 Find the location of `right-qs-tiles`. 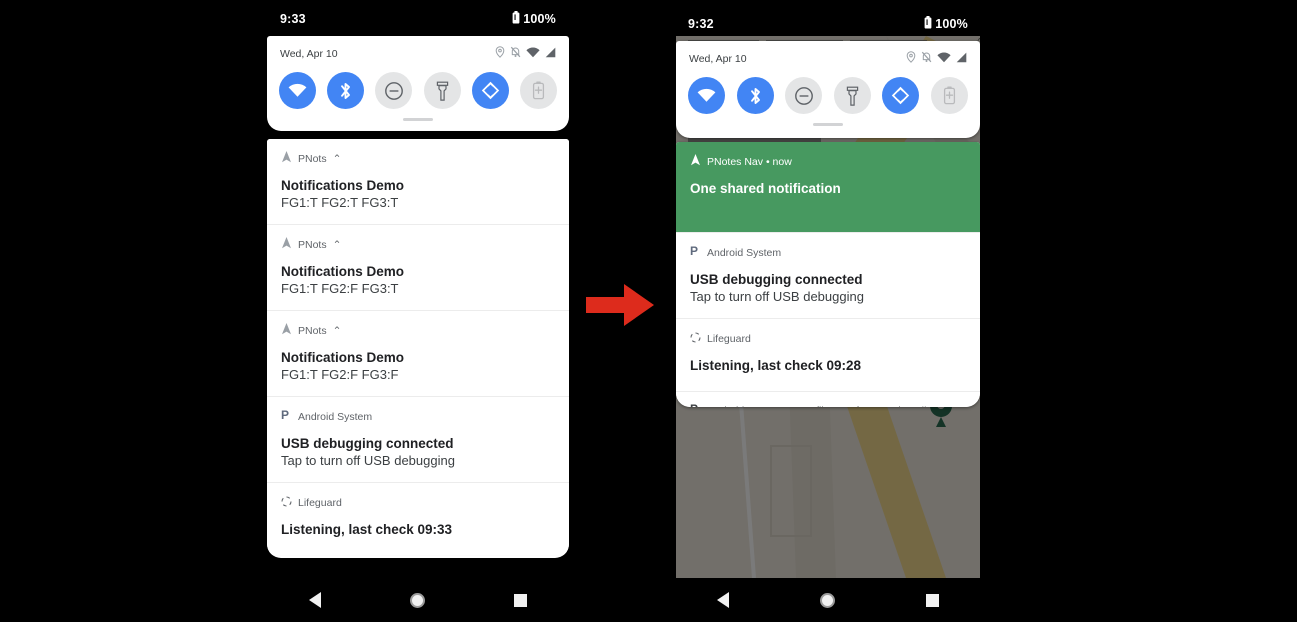

right-qs-tiles is located at coordinates (828, 91).